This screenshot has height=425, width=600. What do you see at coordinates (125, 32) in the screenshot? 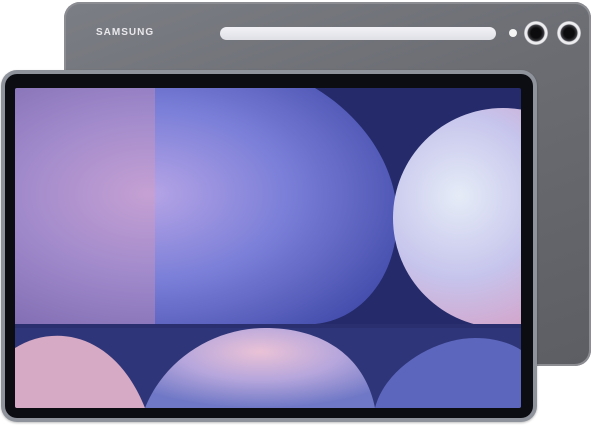
I see `brand-logo: SAMSUNG` at bounding box center [125, 32].